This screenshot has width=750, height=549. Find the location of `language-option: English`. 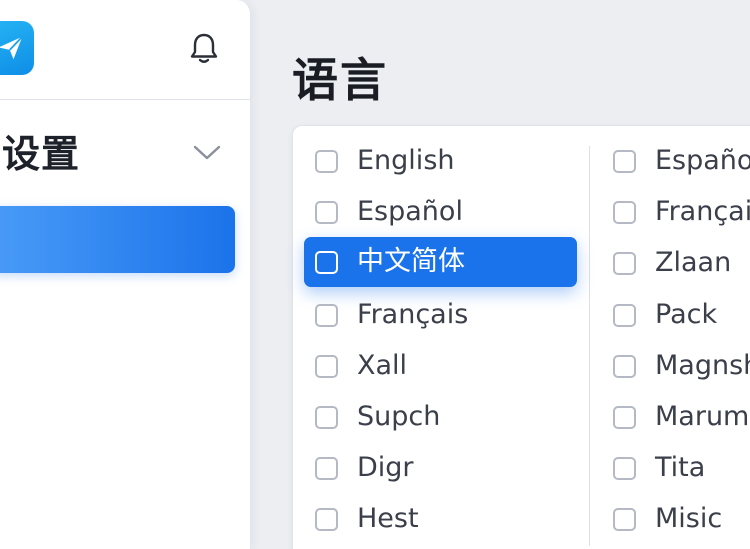

language-option: English is located at coordinates (444, 161).